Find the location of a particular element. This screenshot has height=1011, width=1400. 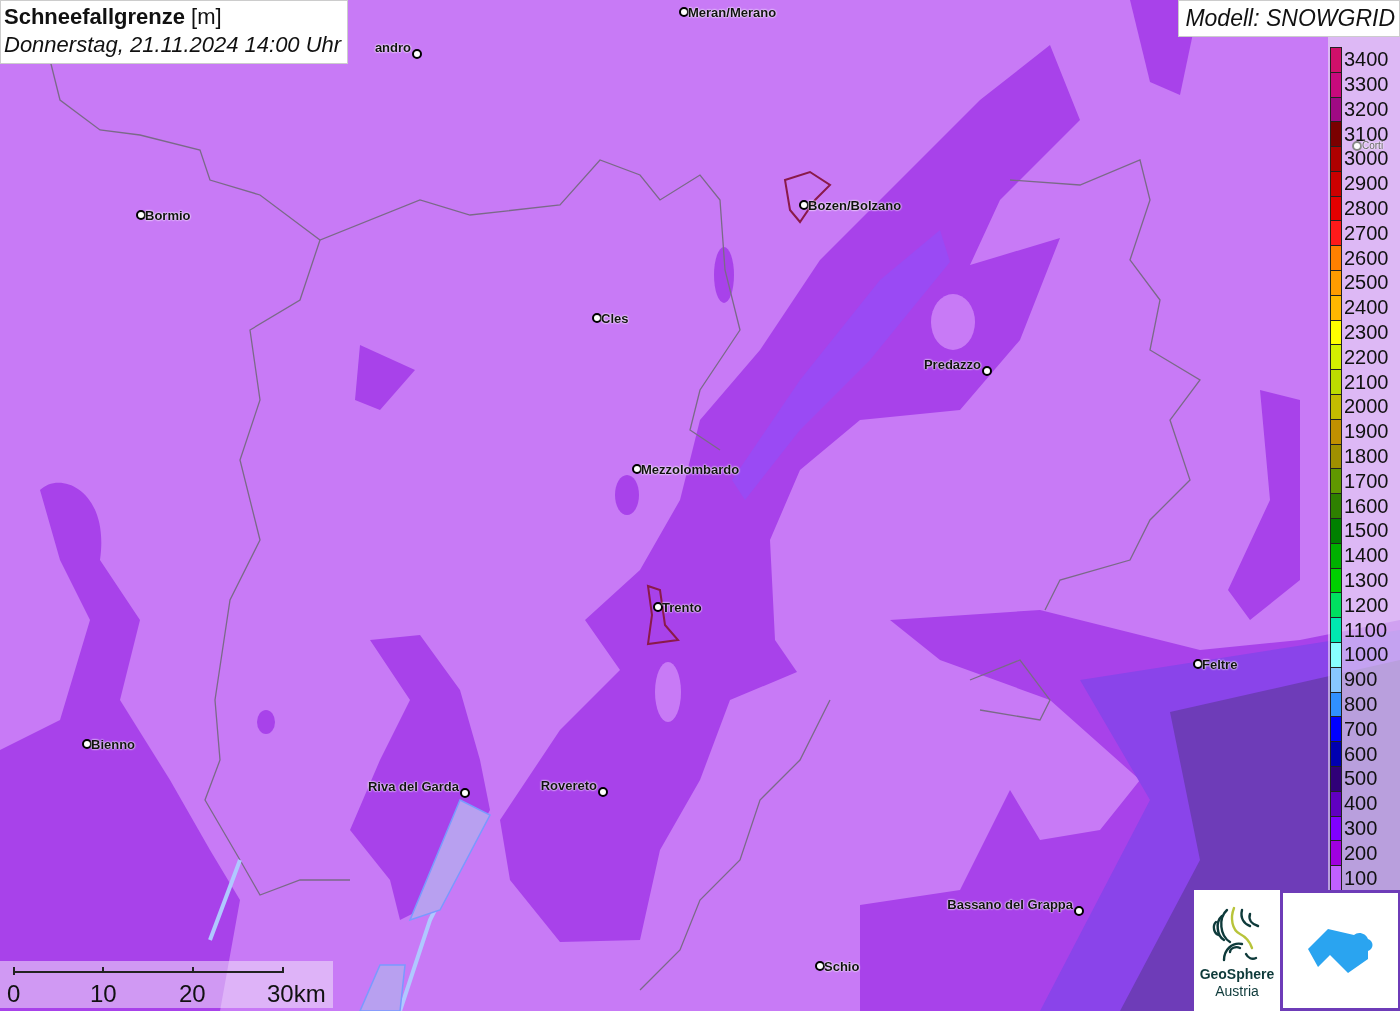

place-label: Schio is located at coordinates (842, 966).